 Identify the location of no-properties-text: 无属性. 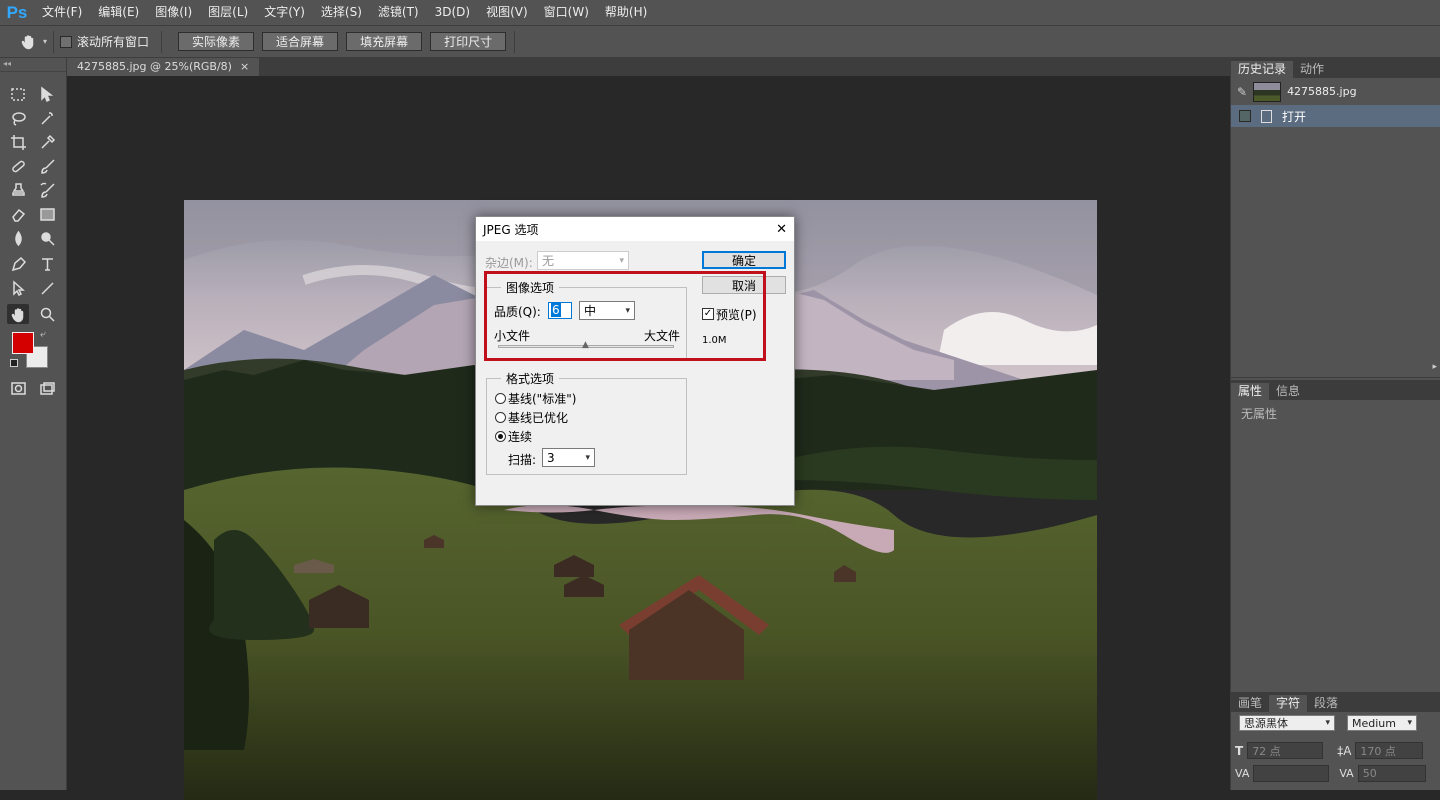
(1259, 414).